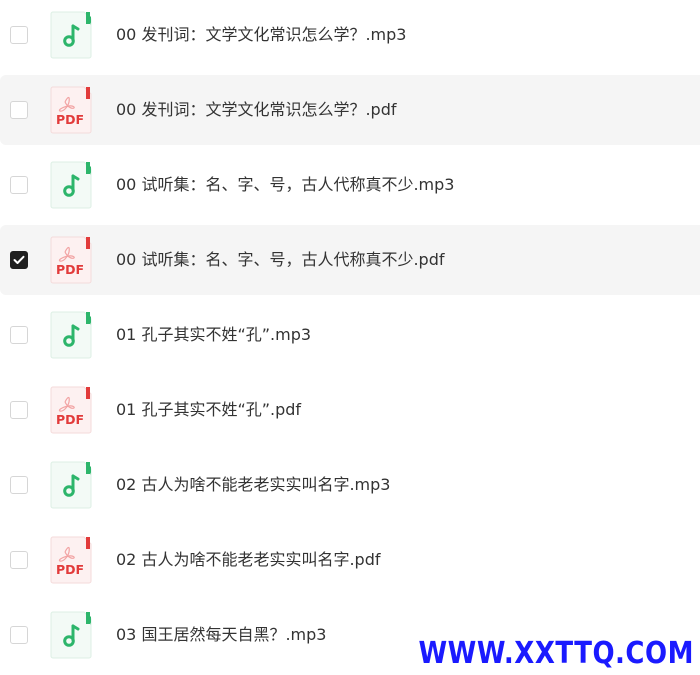 The image size is (700, 675). What do you see at coordinates (556, 654) in the screenshot?
I see `watermark: WWW.XXTTQ.COM` at bounding box center [556, 654].